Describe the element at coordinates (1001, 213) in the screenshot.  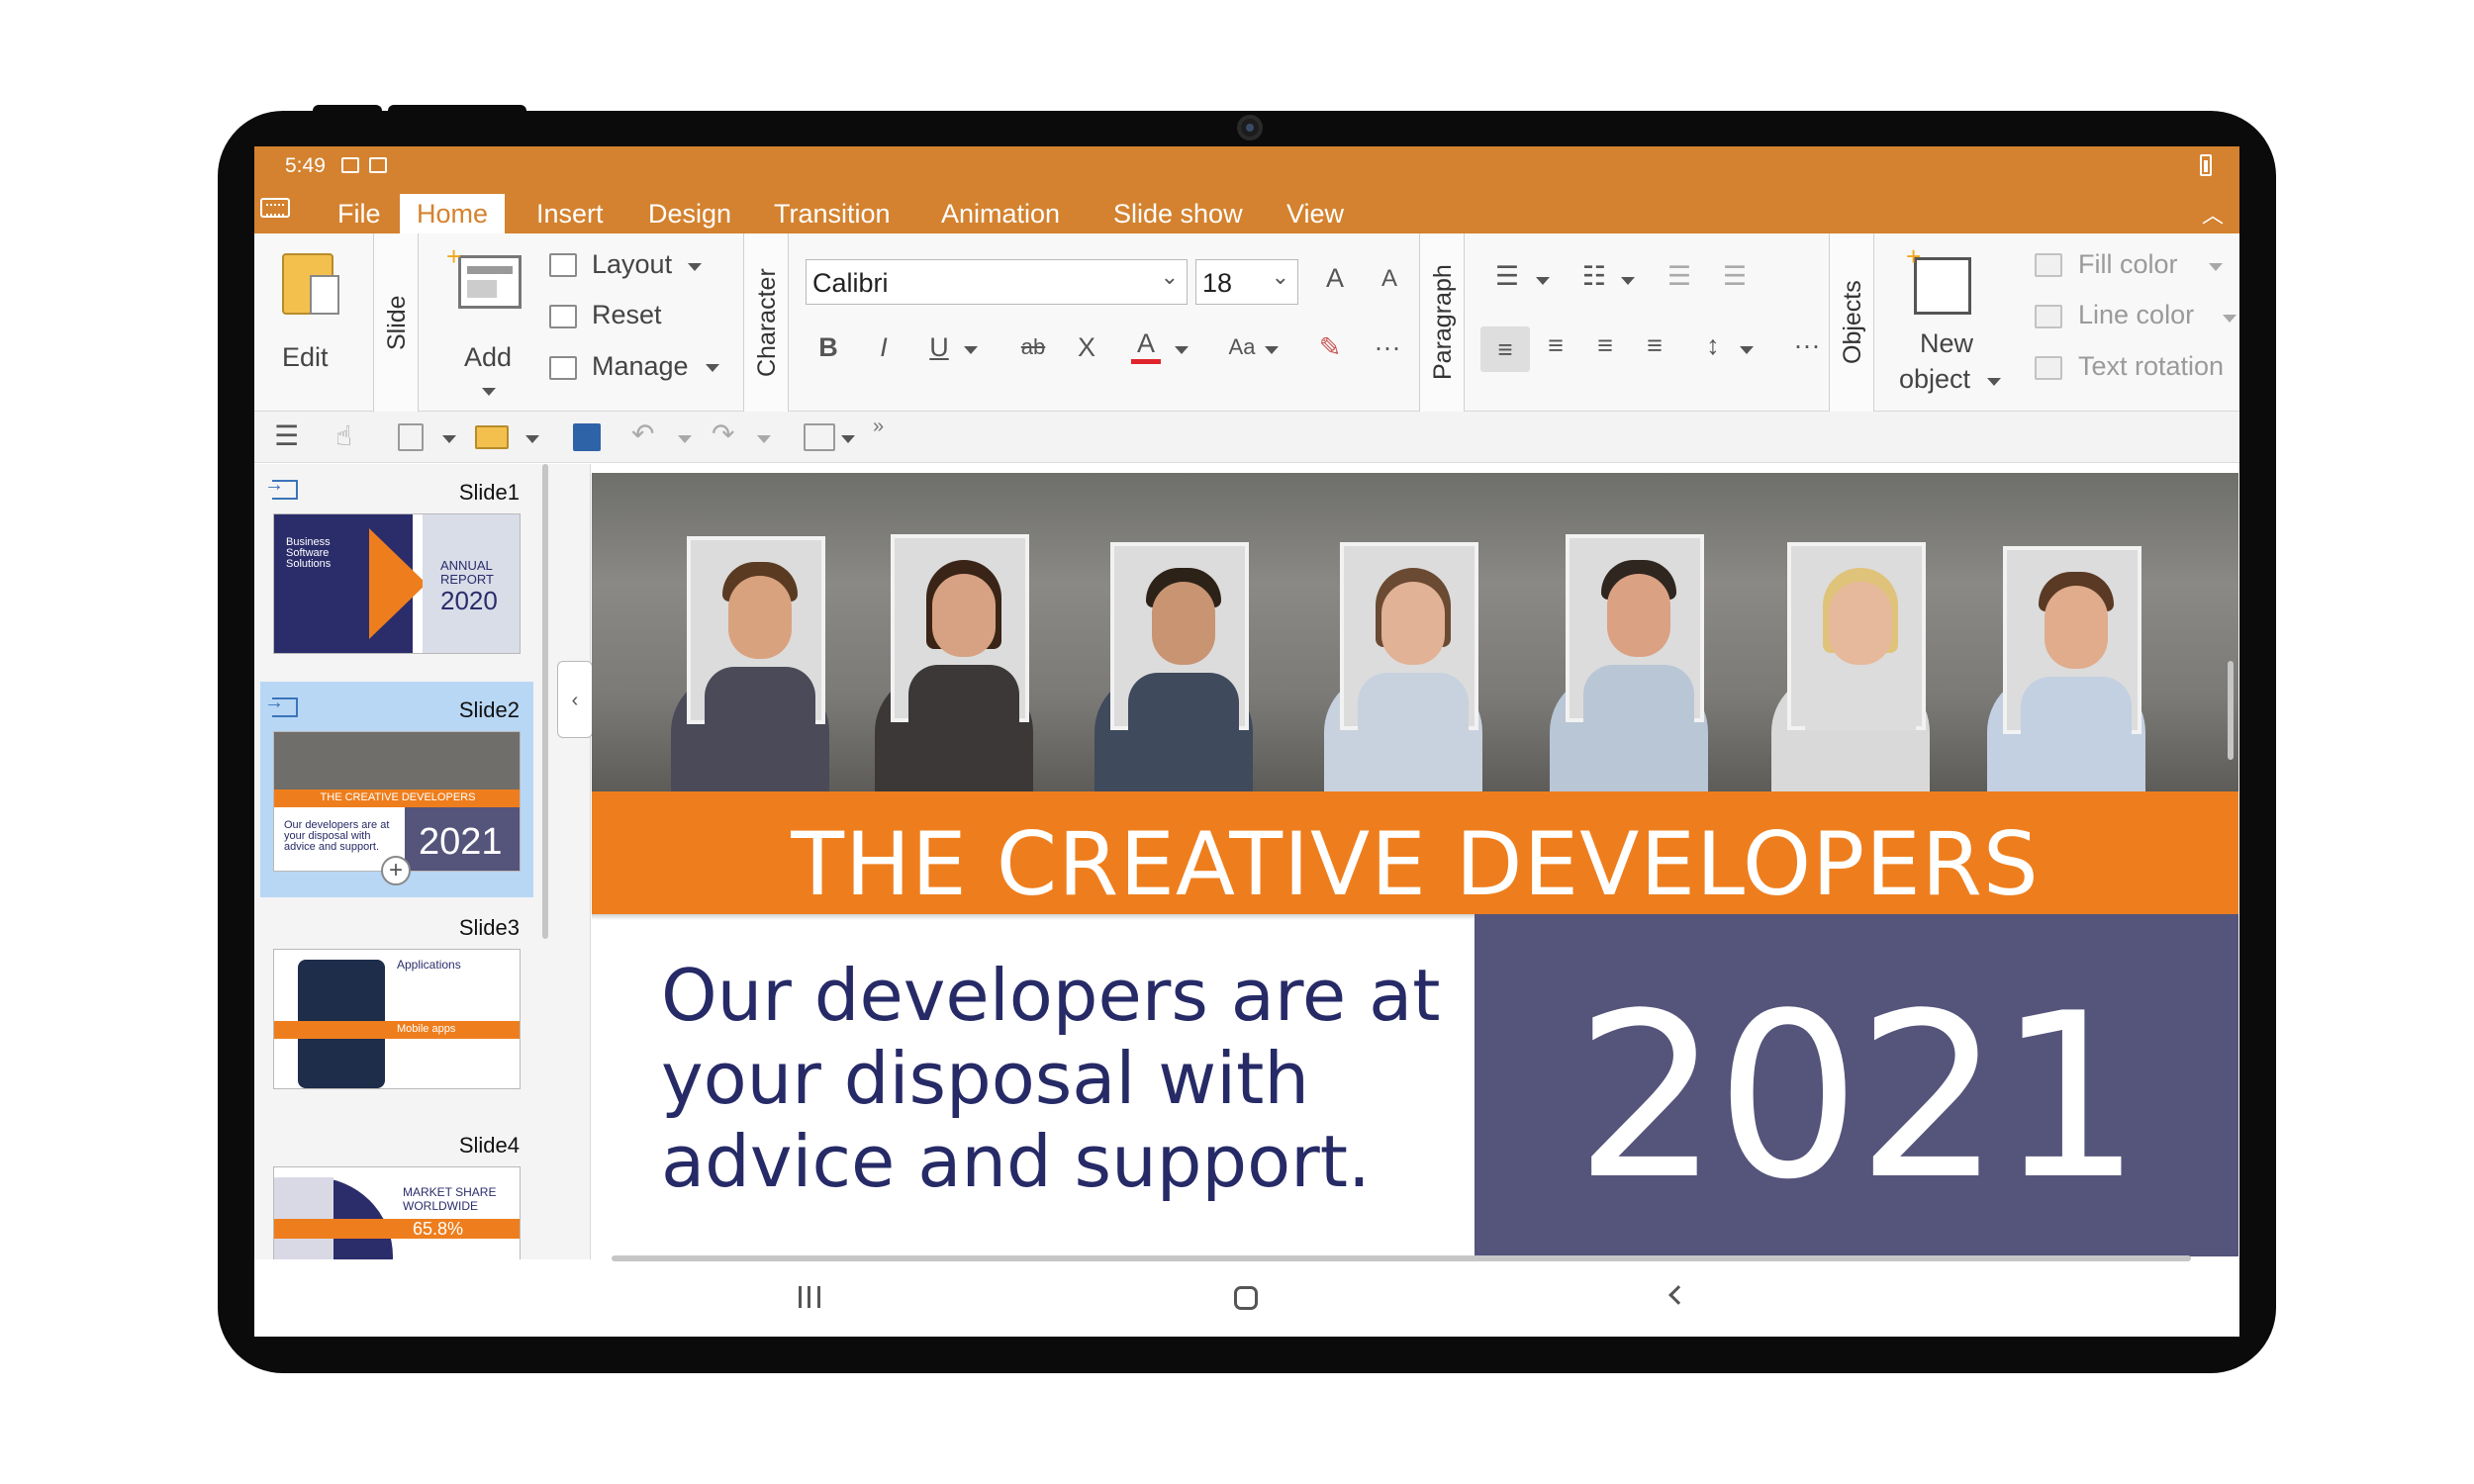
I see `tab-animation: Animation` at that location.